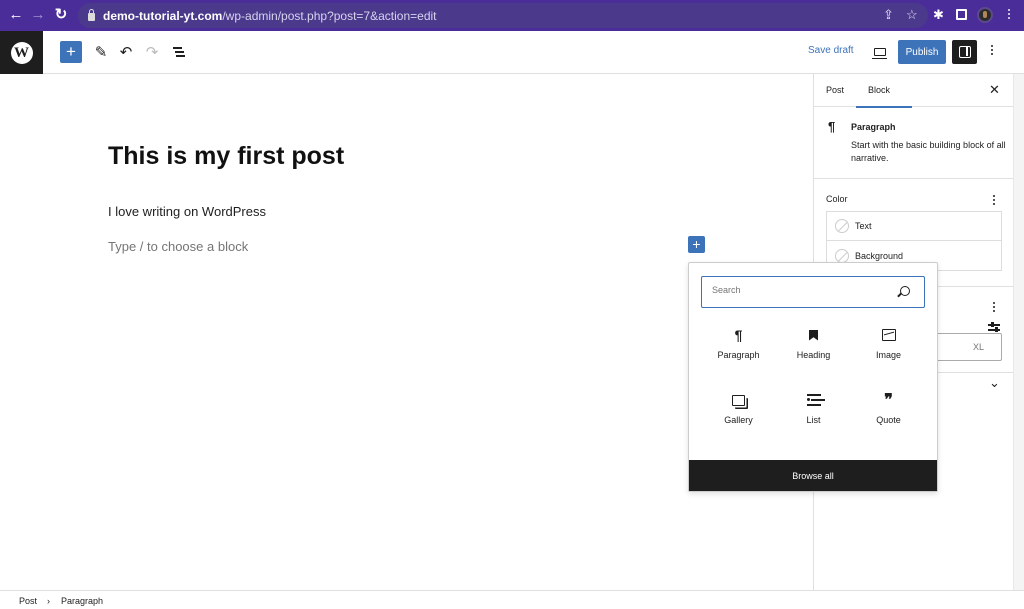  Describe the element at coordinates (813, 335) in the screenshot. I see `heading-bookmark-icon` at that location.